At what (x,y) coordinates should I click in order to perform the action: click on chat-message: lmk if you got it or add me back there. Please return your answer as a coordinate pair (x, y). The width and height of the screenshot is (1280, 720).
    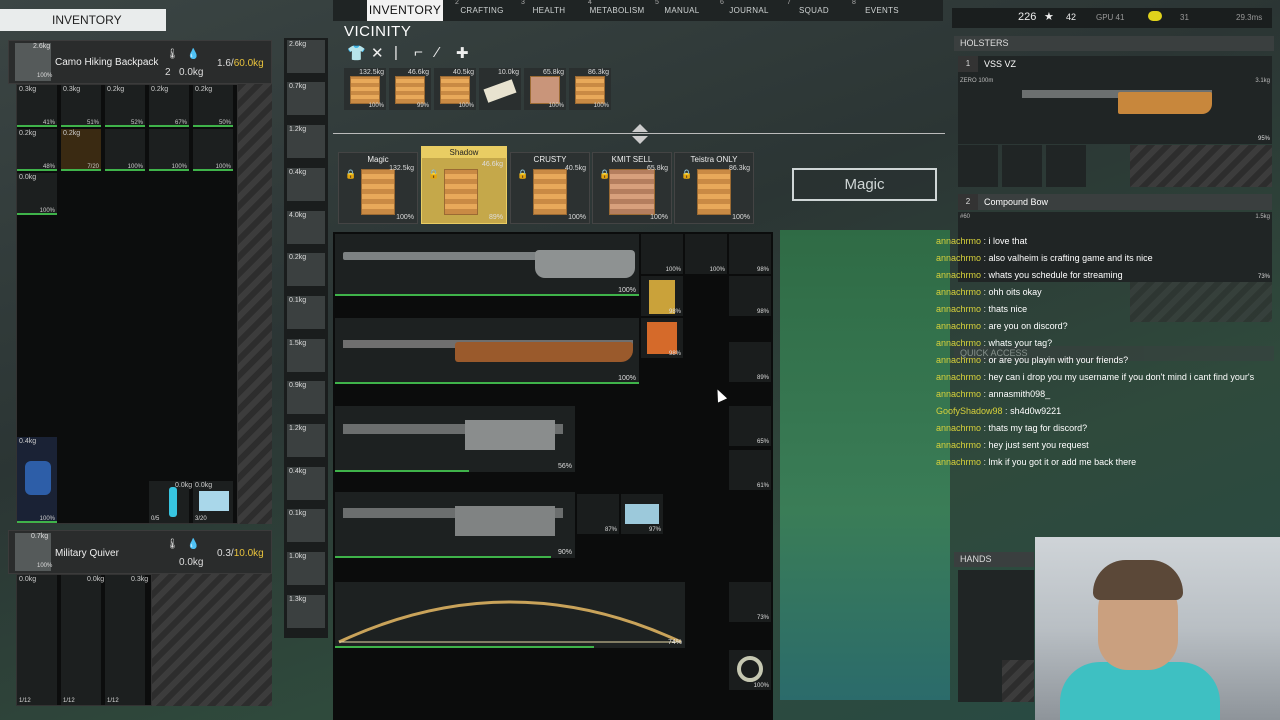
    Looking at the image, I should click on (1062, 462).